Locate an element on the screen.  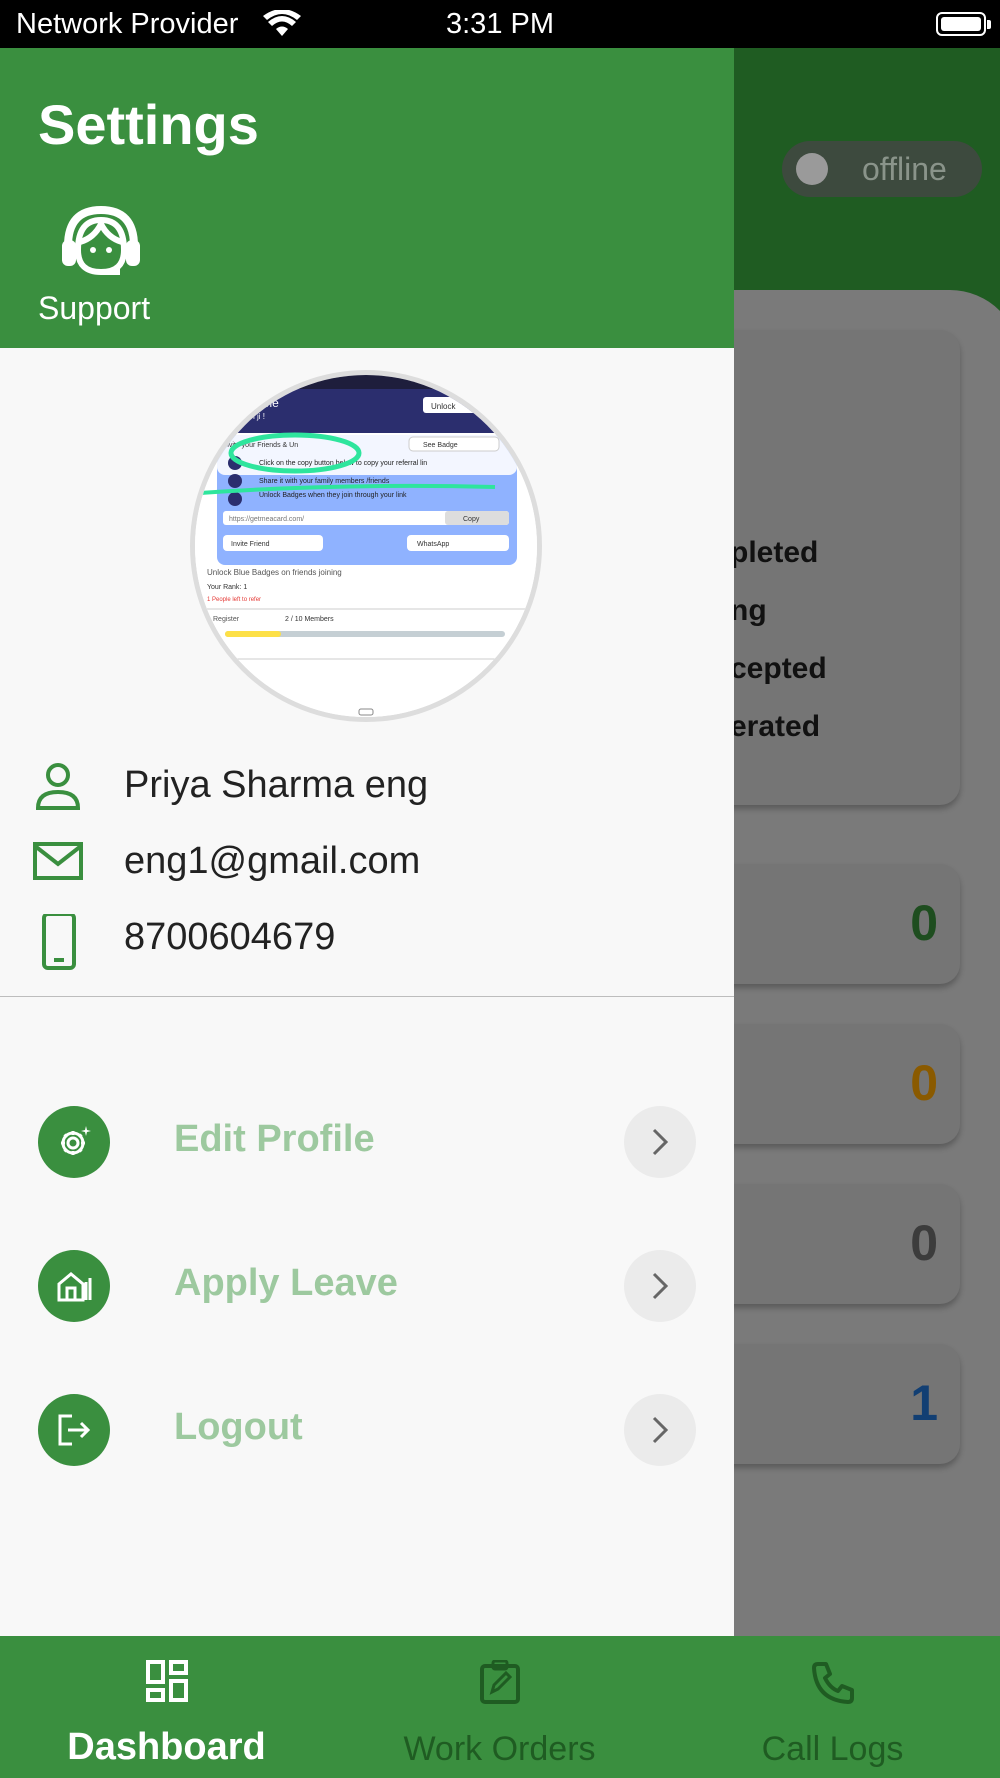
dashboard-grid-icon is located at coordinates (167, 1681).